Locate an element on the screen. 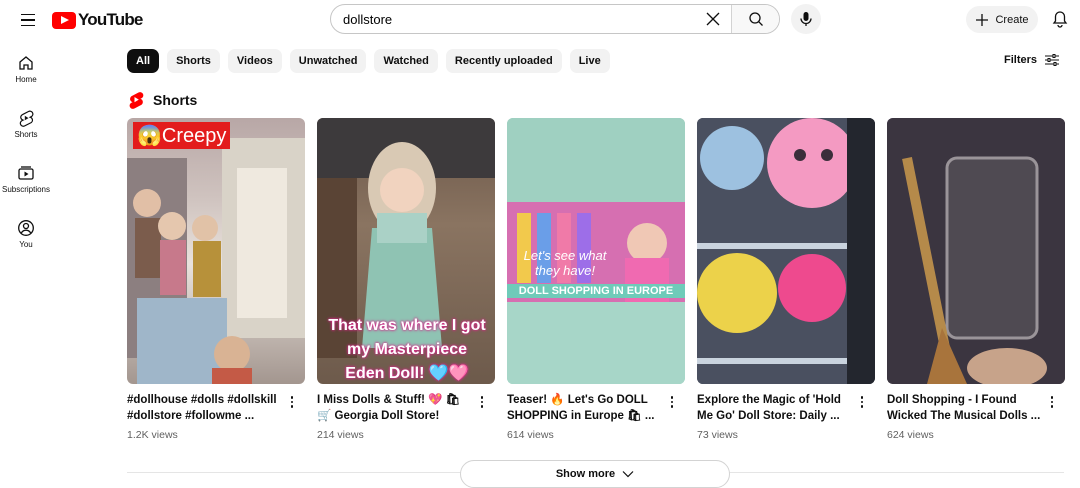  shorts-section-header: Shorts is located at coordinates (162, 100).